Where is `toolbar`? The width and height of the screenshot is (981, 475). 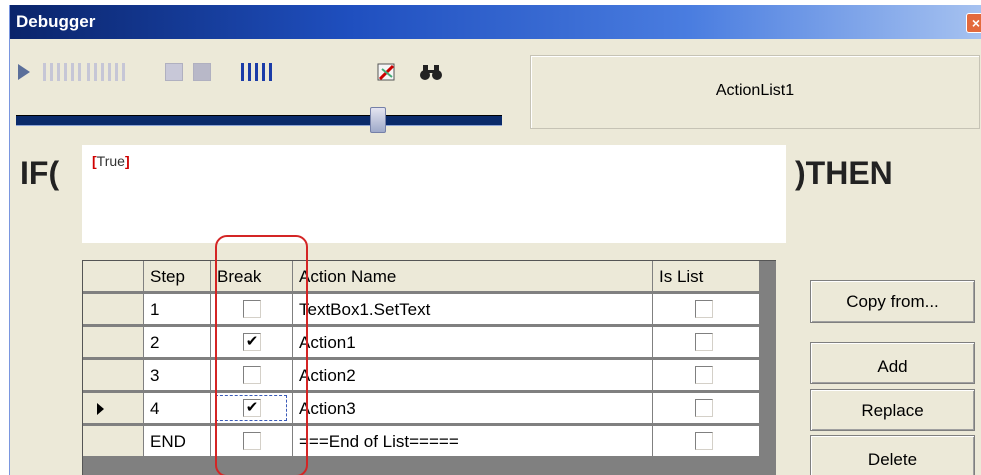
toolbar is located at coordinates (264, 72).